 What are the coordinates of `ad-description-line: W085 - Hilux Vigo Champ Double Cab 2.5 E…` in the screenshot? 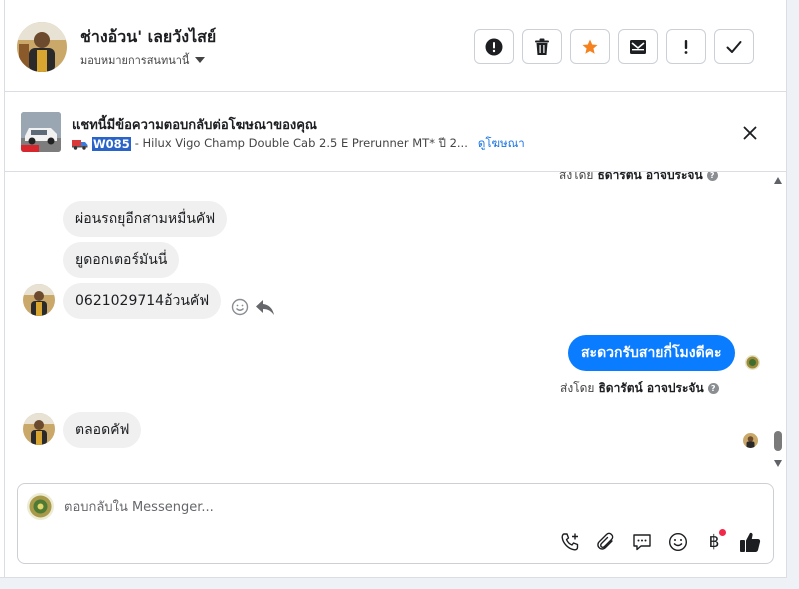 It's located at (298, 144).